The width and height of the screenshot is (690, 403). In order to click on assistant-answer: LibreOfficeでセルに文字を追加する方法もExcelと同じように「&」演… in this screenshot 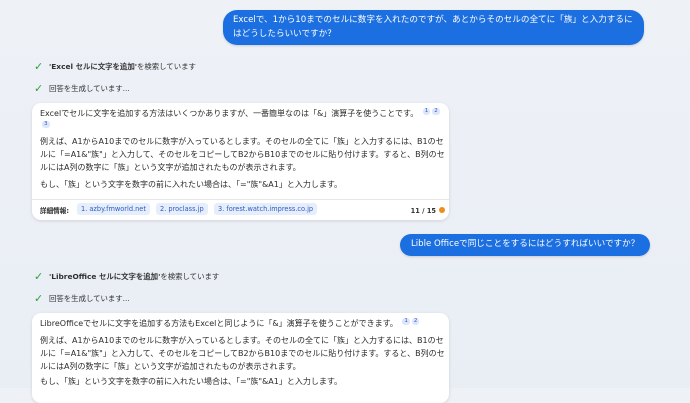, I will do `click(240, 358)`.